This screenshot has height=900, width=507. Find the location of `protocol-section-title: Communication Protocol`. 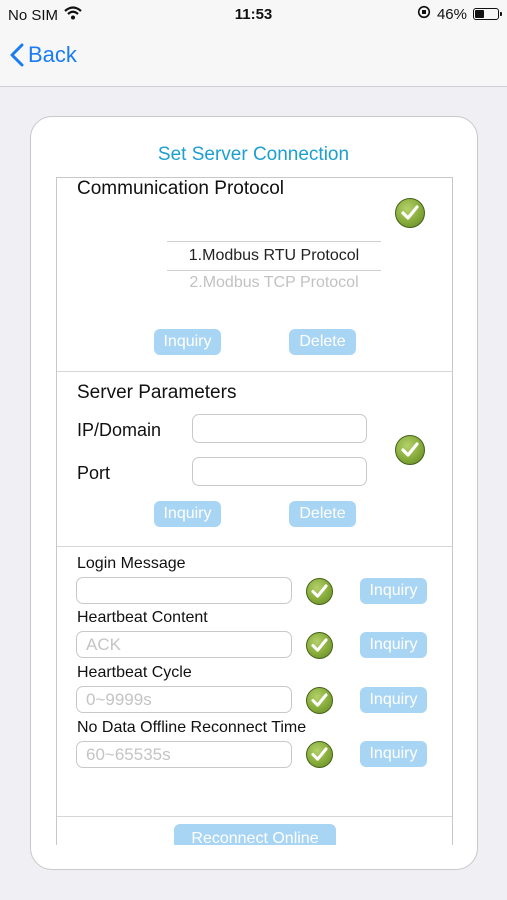

protocol-section-title: Communication Protocol is located at coordinates (180, 188).